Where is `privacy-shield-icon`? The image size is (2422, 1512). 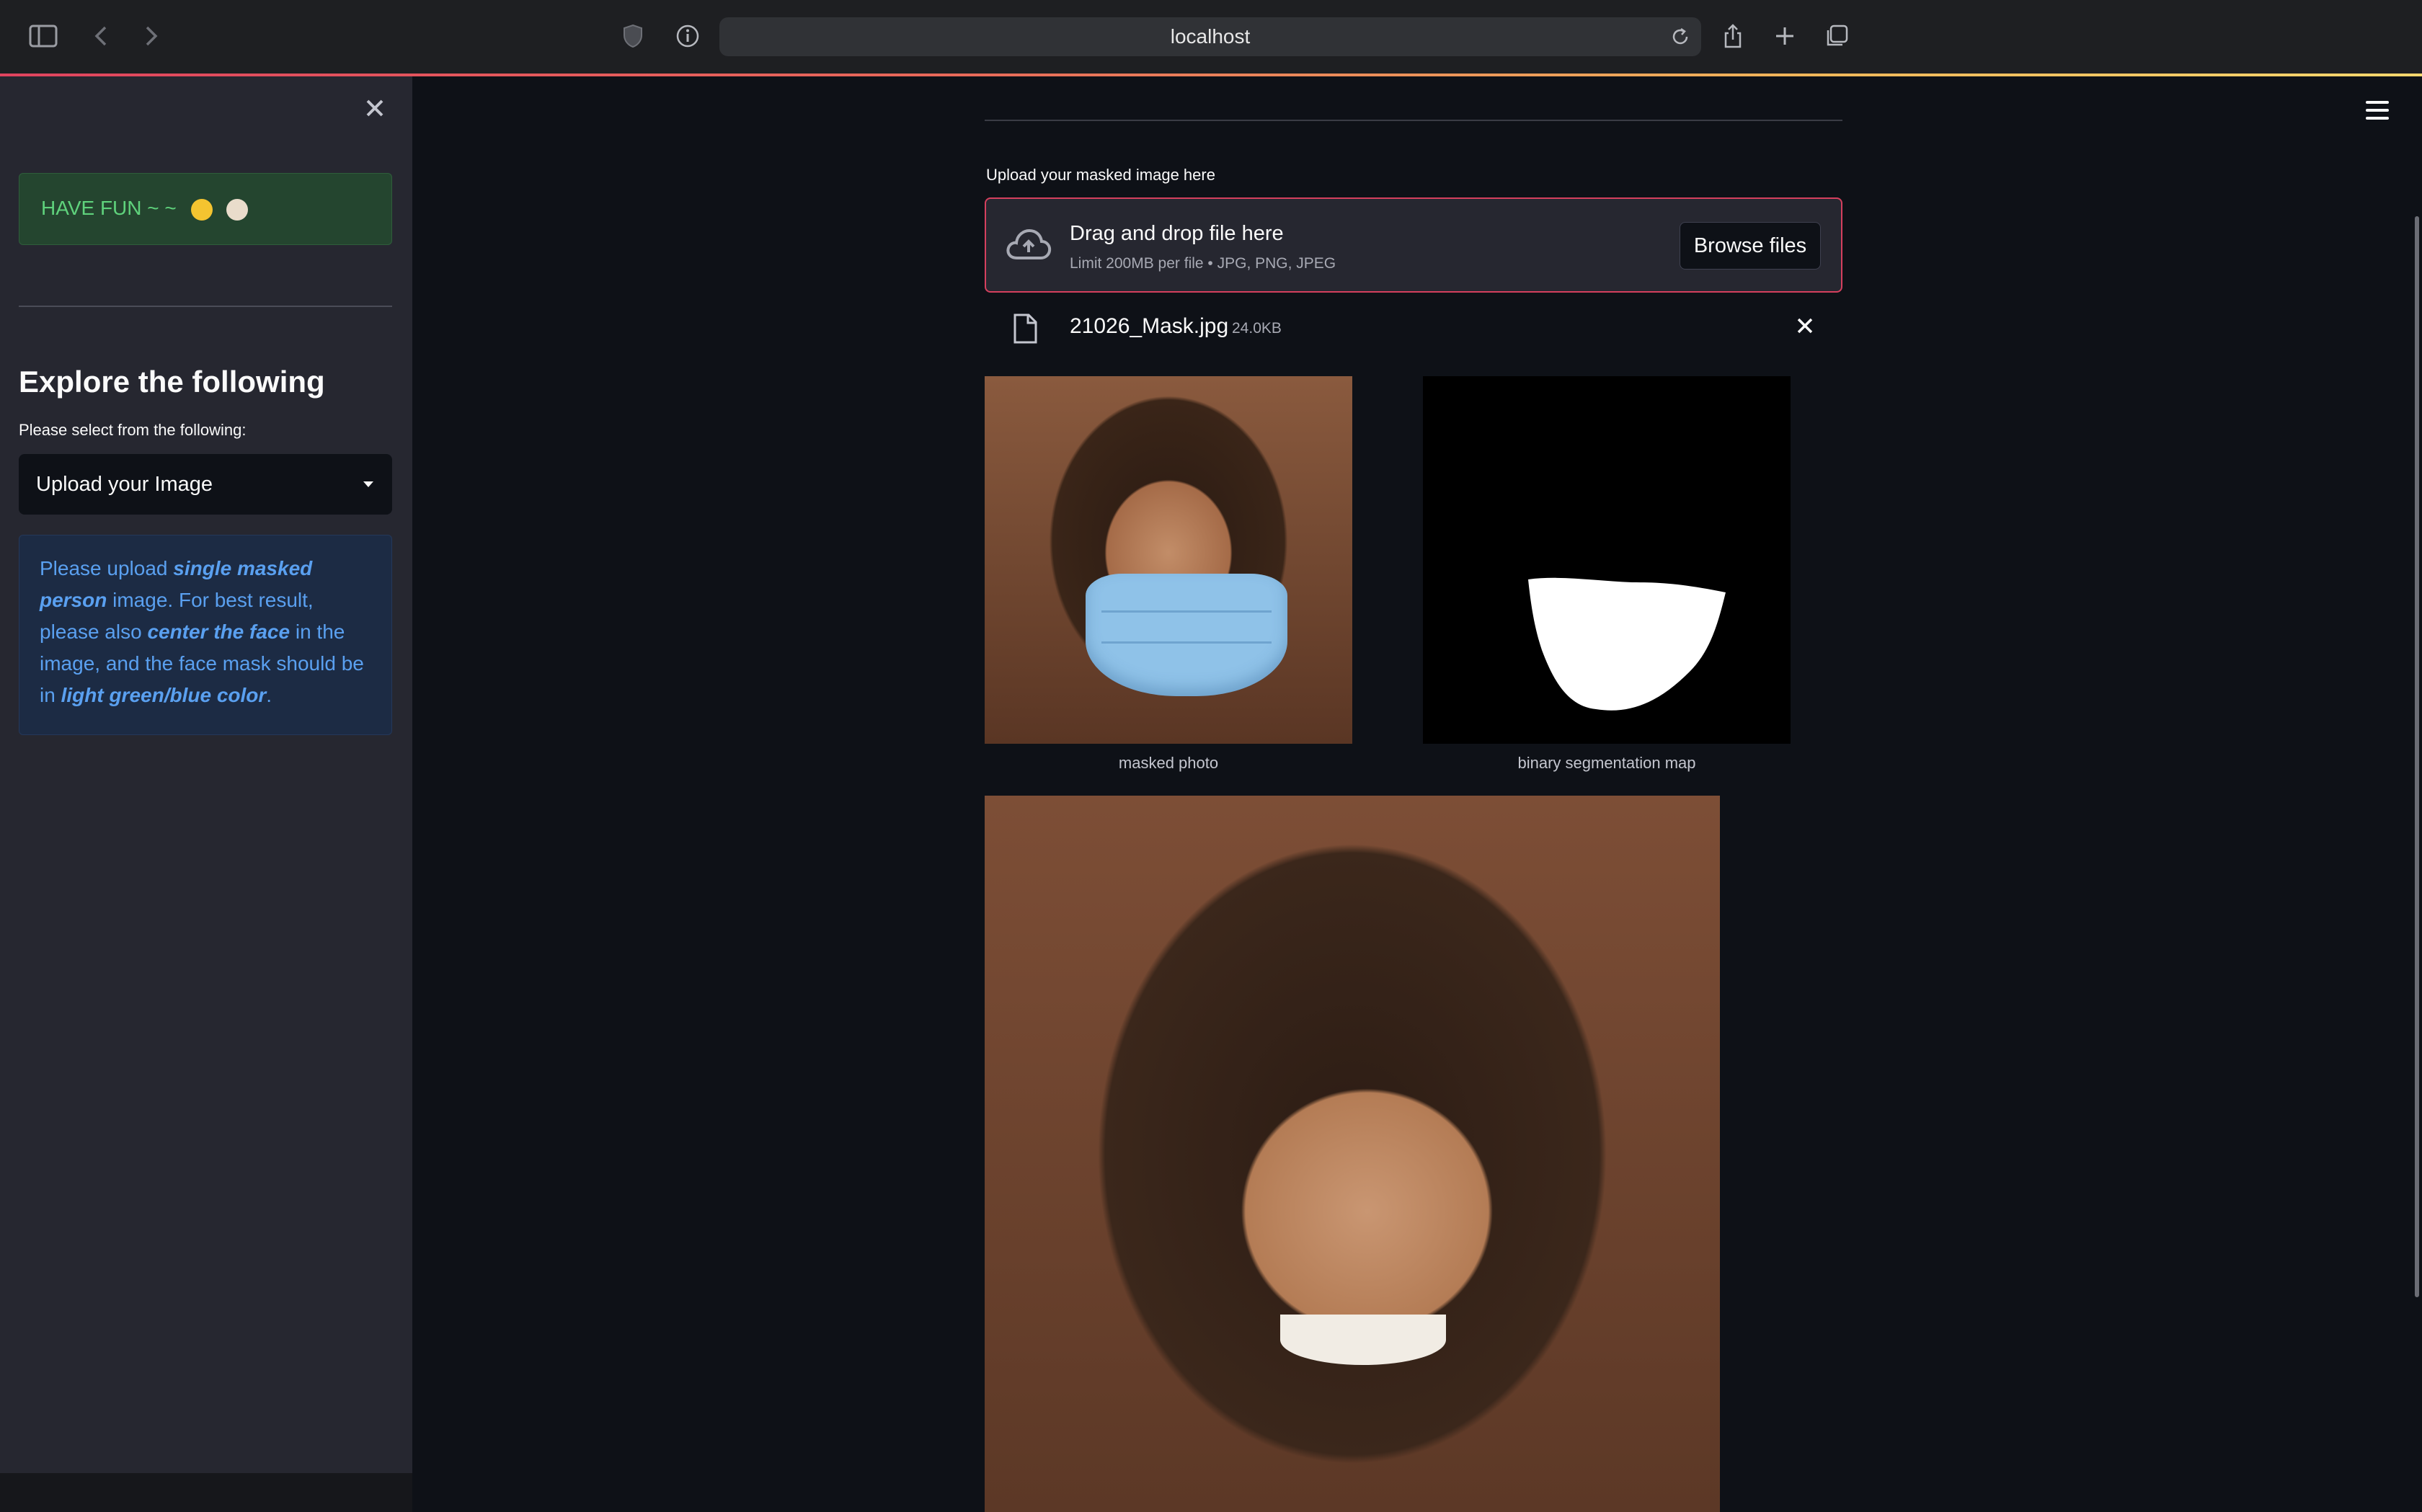 privacy-shield-icon is located at coordinates (633, 36).